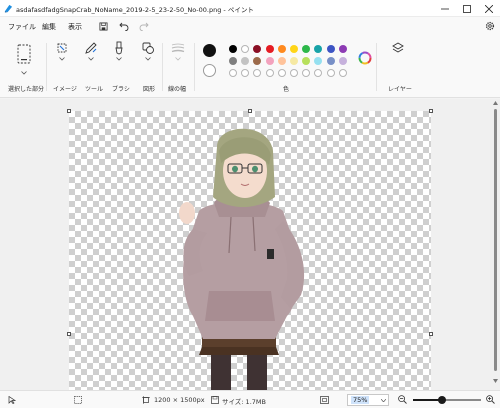 This screenshot has height=408, width=500. I want to click on save-button, so click(103, 26).